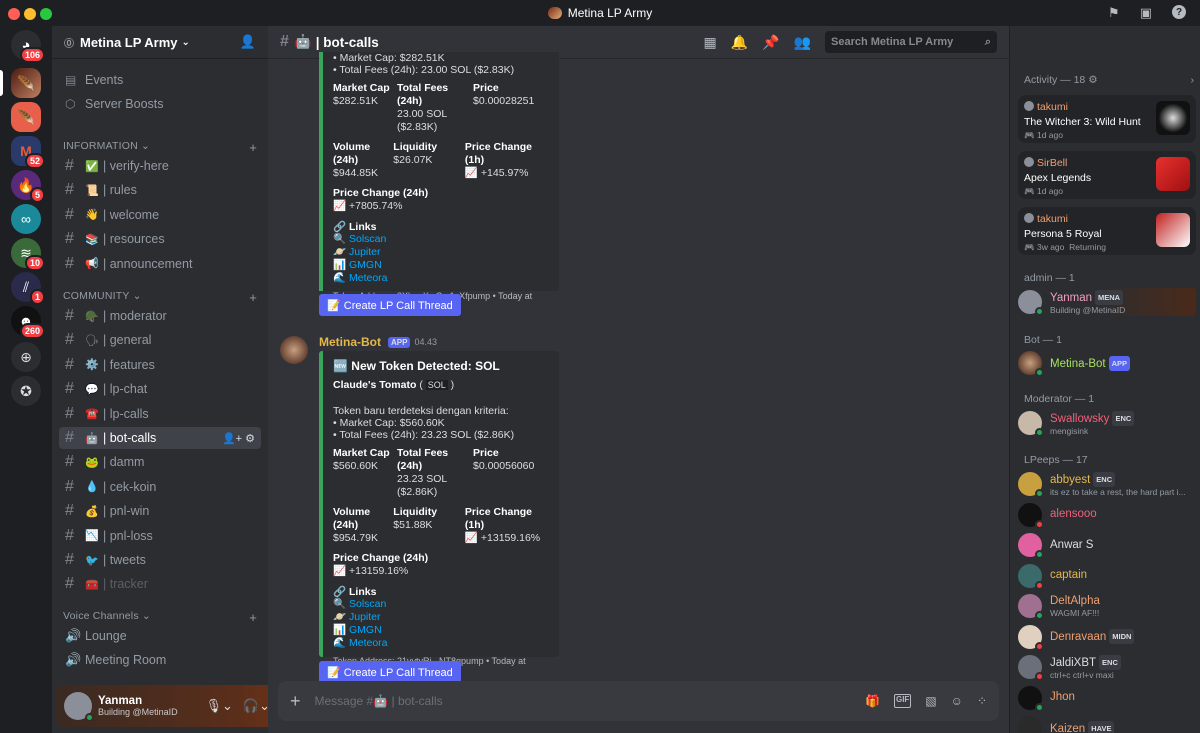 This screenshot has height=733, width=1200. I want to click on message-author: Metina-Bot, so click(350, 342).